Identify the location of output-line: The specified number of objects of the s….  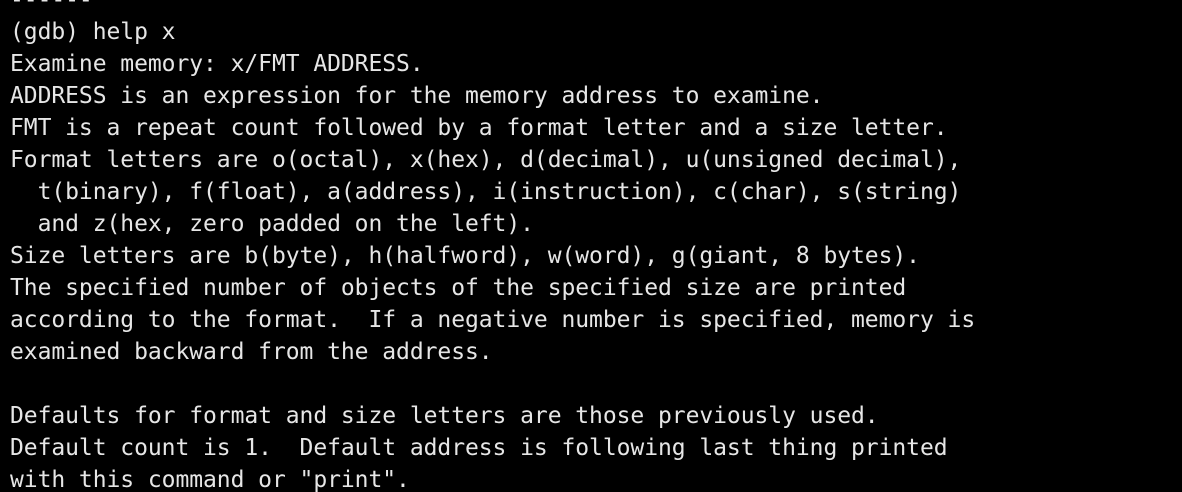
(458, 288).